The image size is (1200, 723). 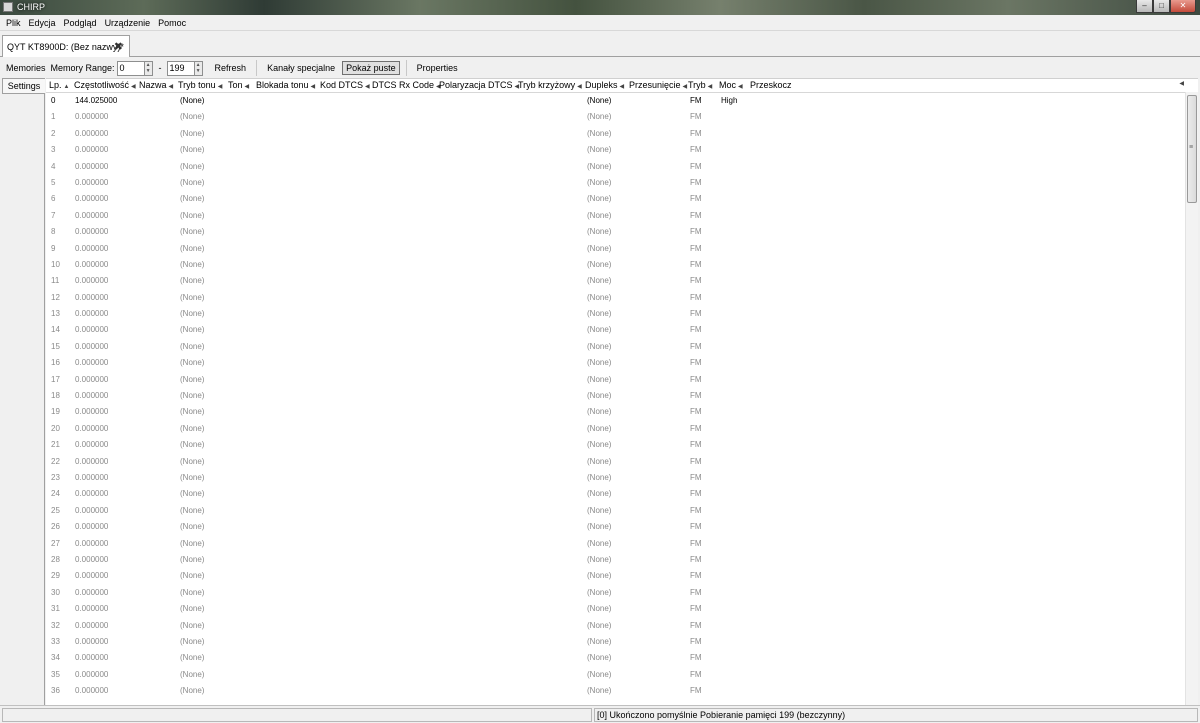 I want to click on table-row: 14 0.000000 (None) (None) FM, so click(x=615, y=330).